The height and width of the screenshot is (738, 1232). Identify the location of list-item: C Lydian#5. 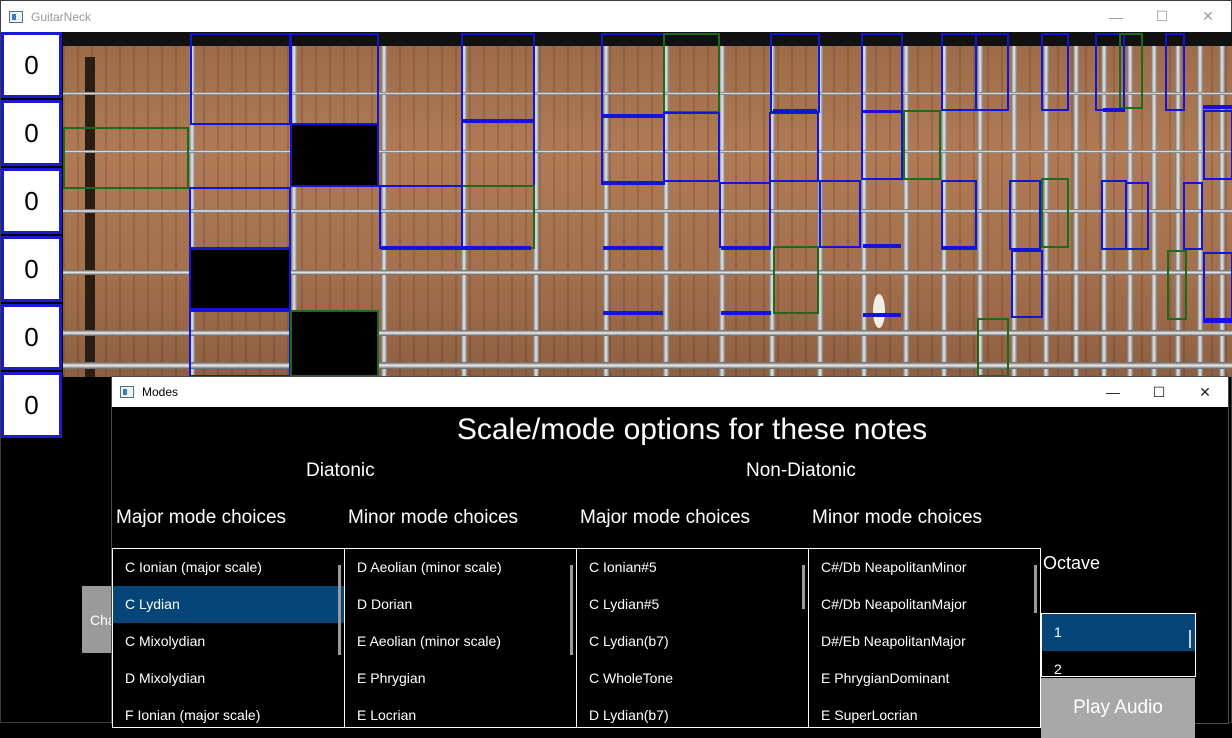
(692, 604).